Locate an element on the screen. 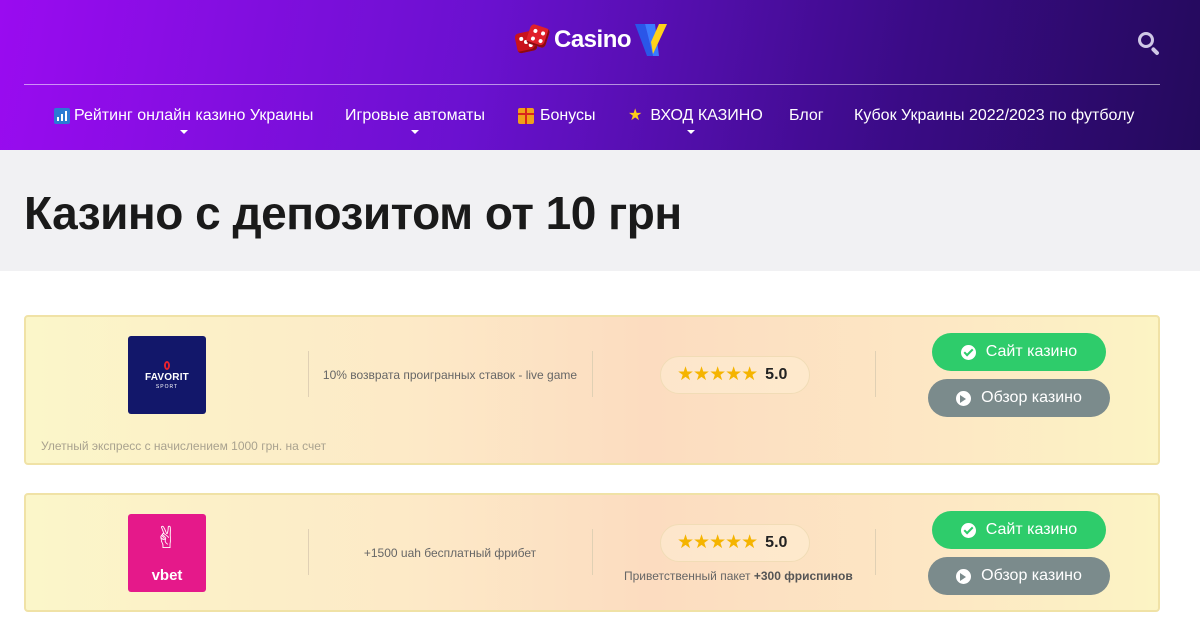 The width and height of the screenshot is (1200, 624). nav-item-label: Игровые автоматы is located at coordinates (415, 115).